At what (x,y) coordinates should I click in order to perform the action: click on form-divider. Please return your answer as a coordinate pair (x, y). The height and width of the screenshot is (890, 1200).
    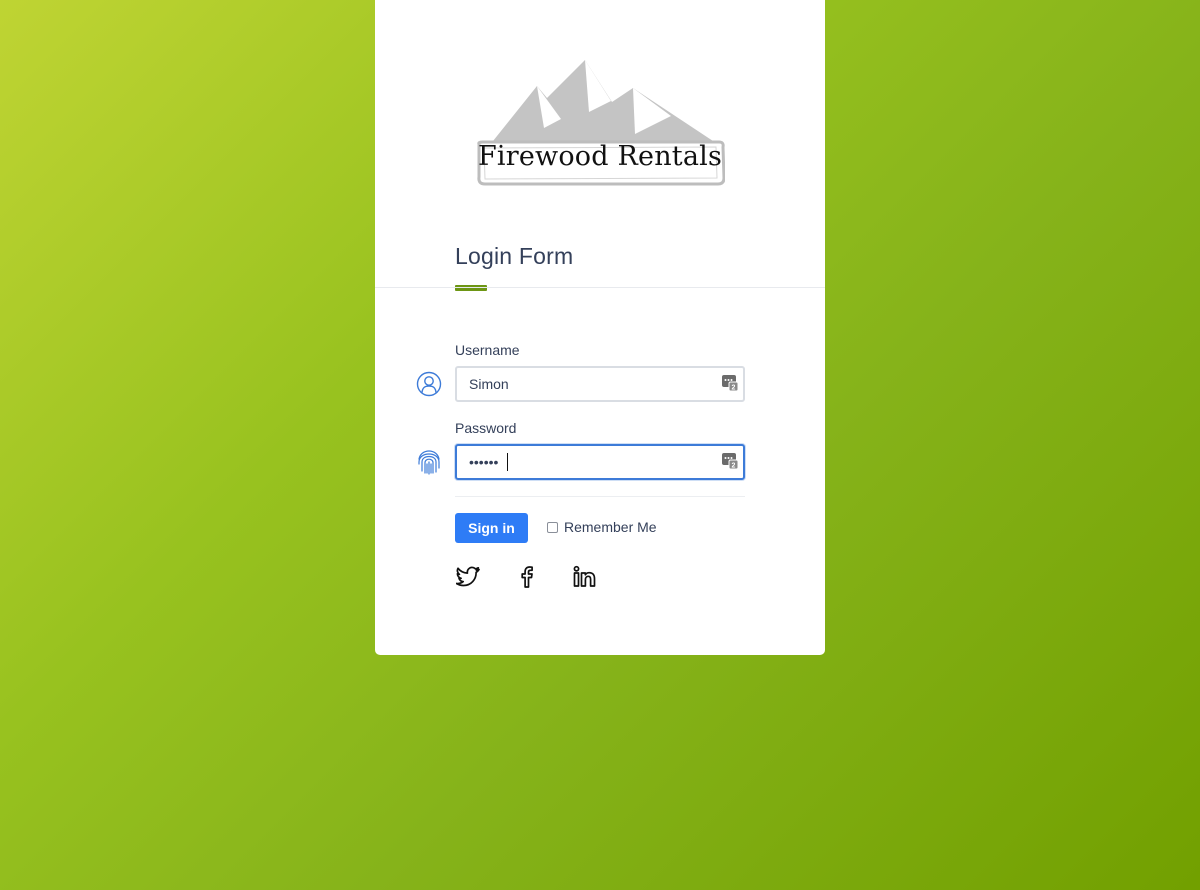
    Looking at the image, I should click on (600, 496).